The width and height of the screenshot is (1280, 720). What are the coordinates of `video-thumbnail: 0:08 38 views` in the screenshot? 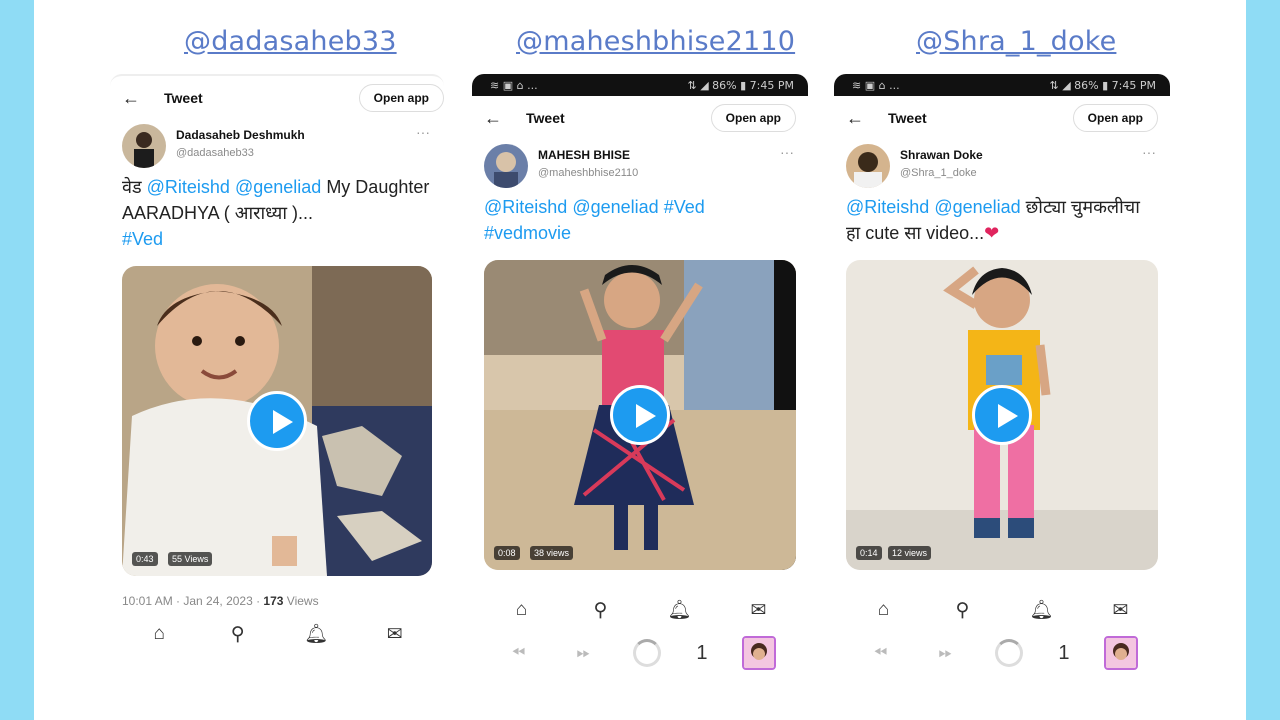 It's located at (640, 415).